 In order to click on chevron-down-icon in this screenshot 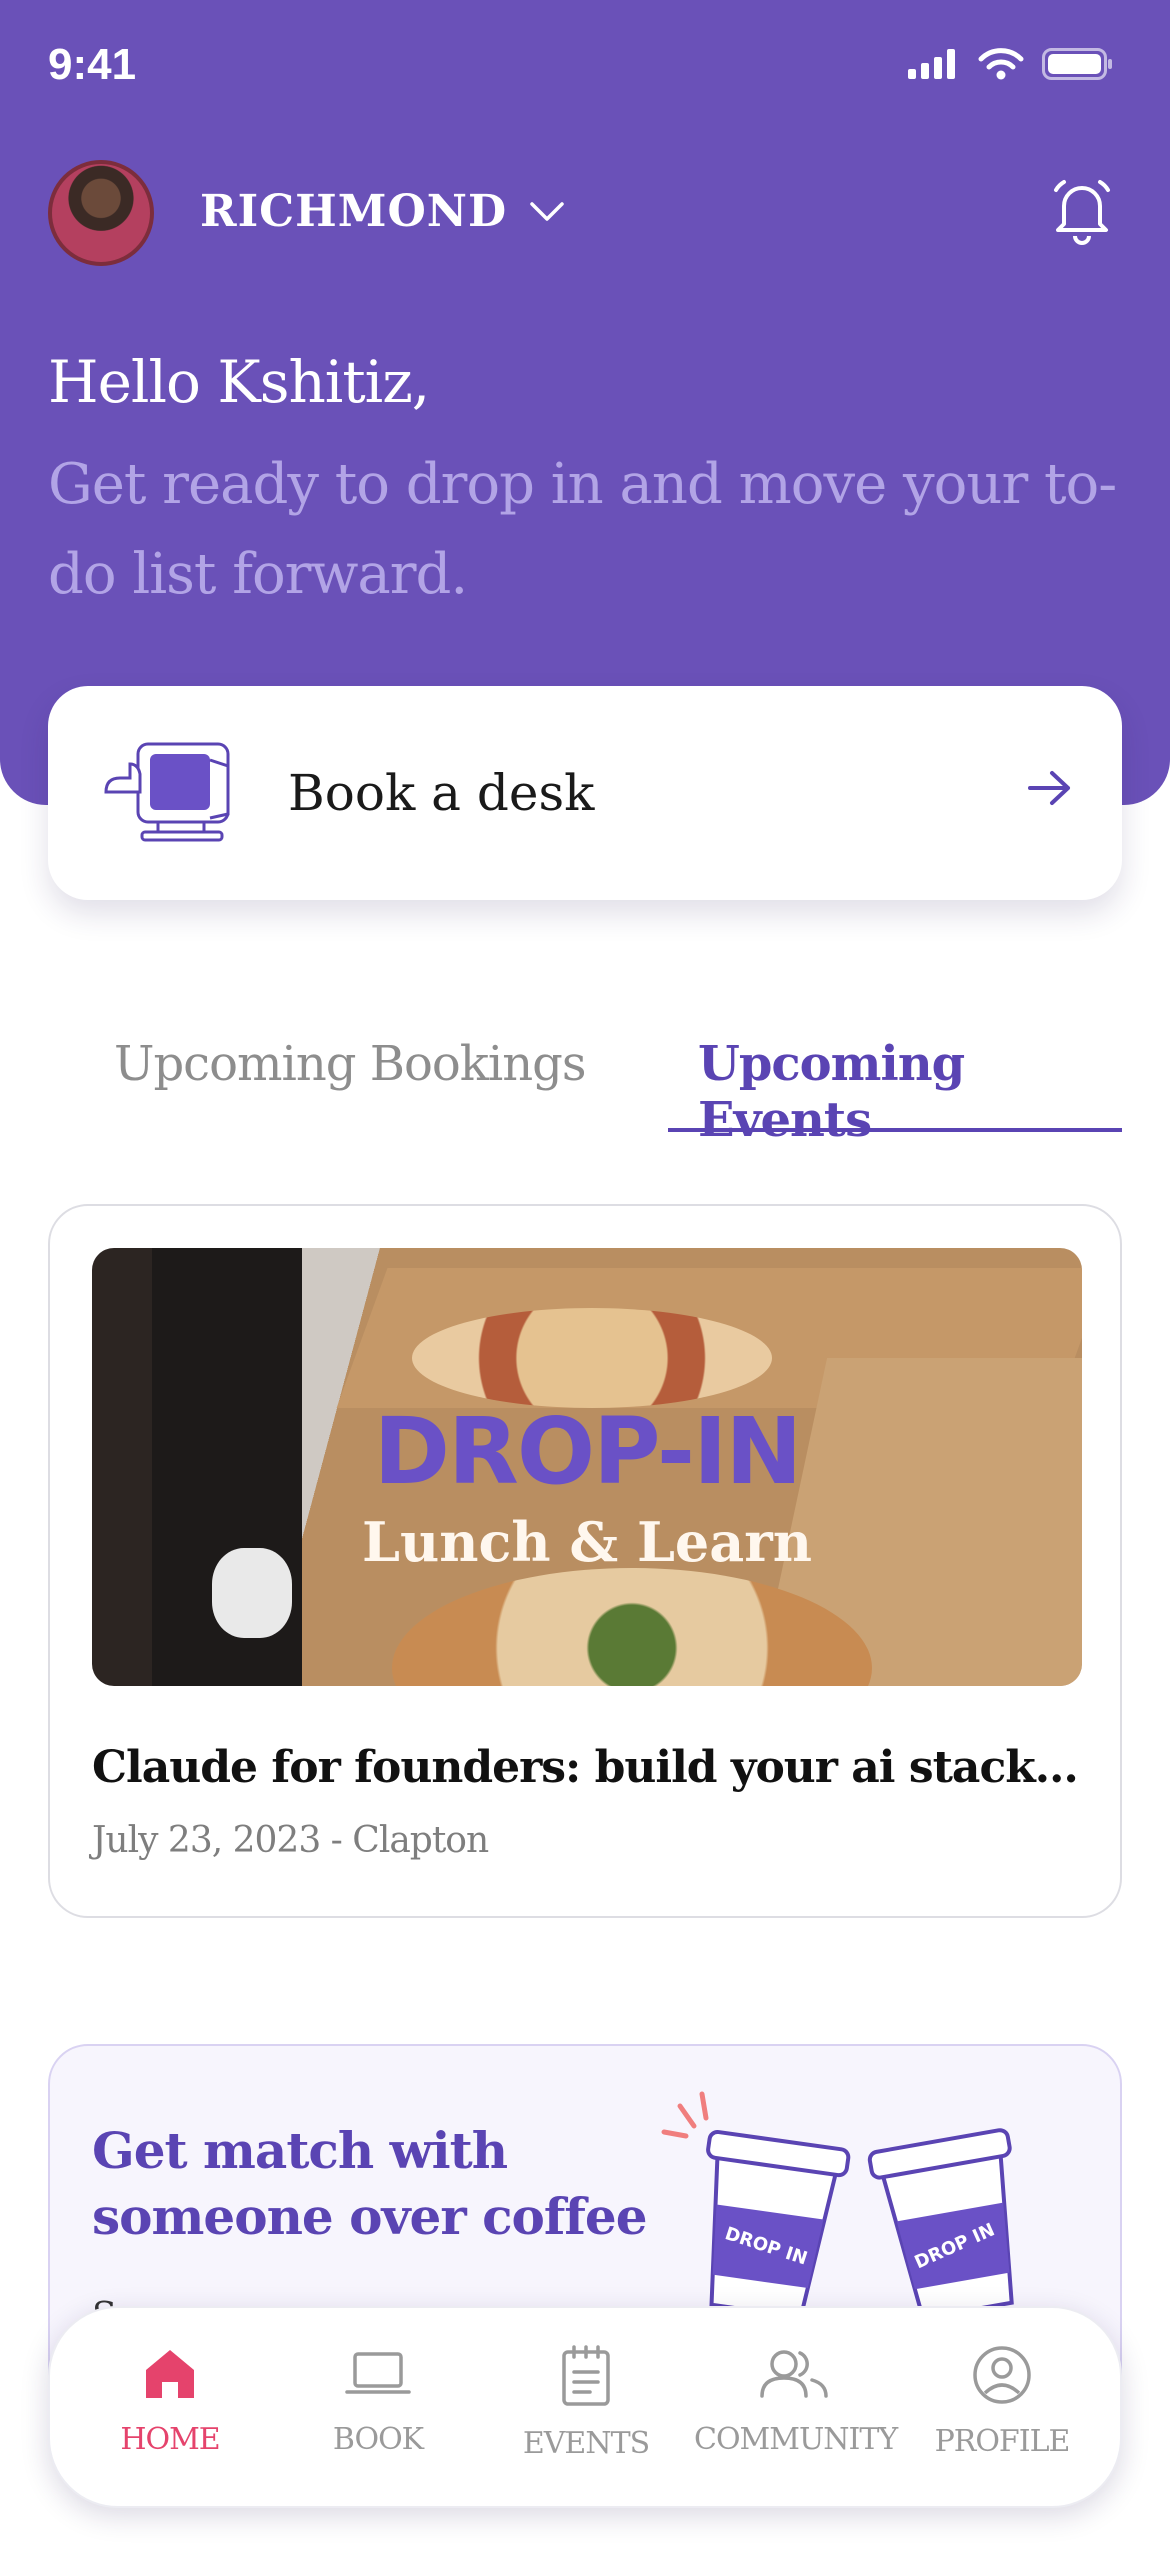, I will do `click(547, 211)`.